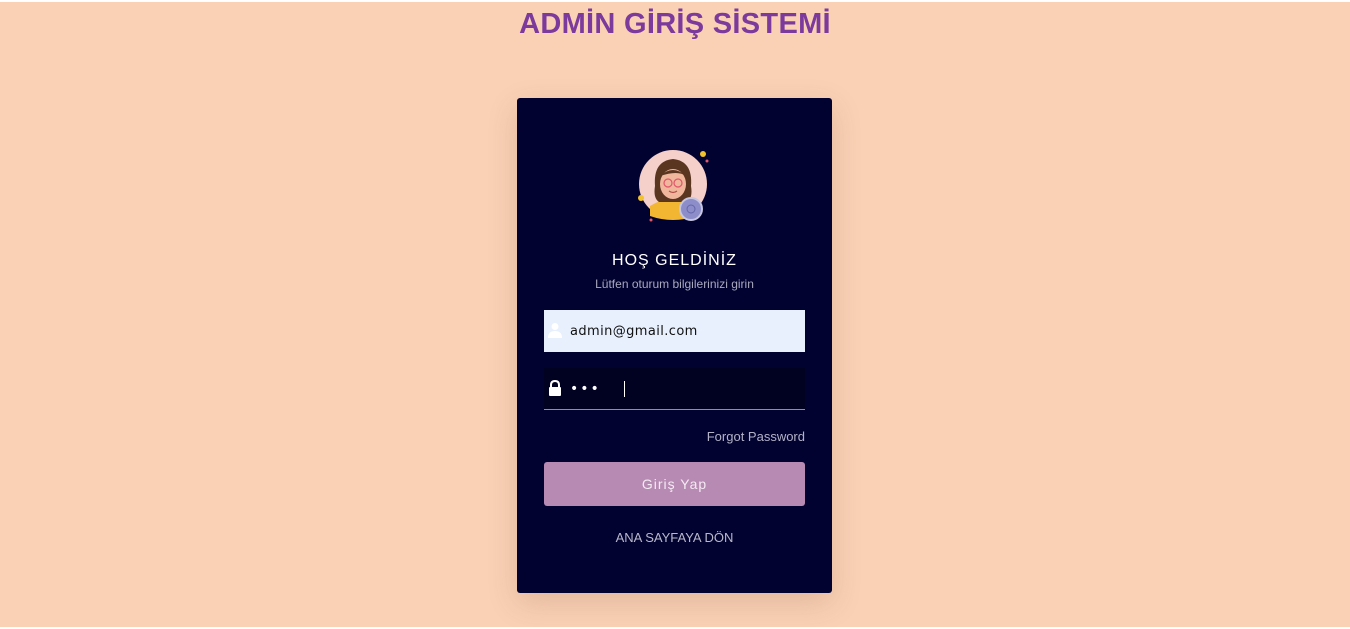 The image size is (1350, 629). What do you see at coordinates (674, 537) in the screenshot?
I see `back-to-home-link: ANA SAYFAYA DÖN` at bounding box center [674, 537].